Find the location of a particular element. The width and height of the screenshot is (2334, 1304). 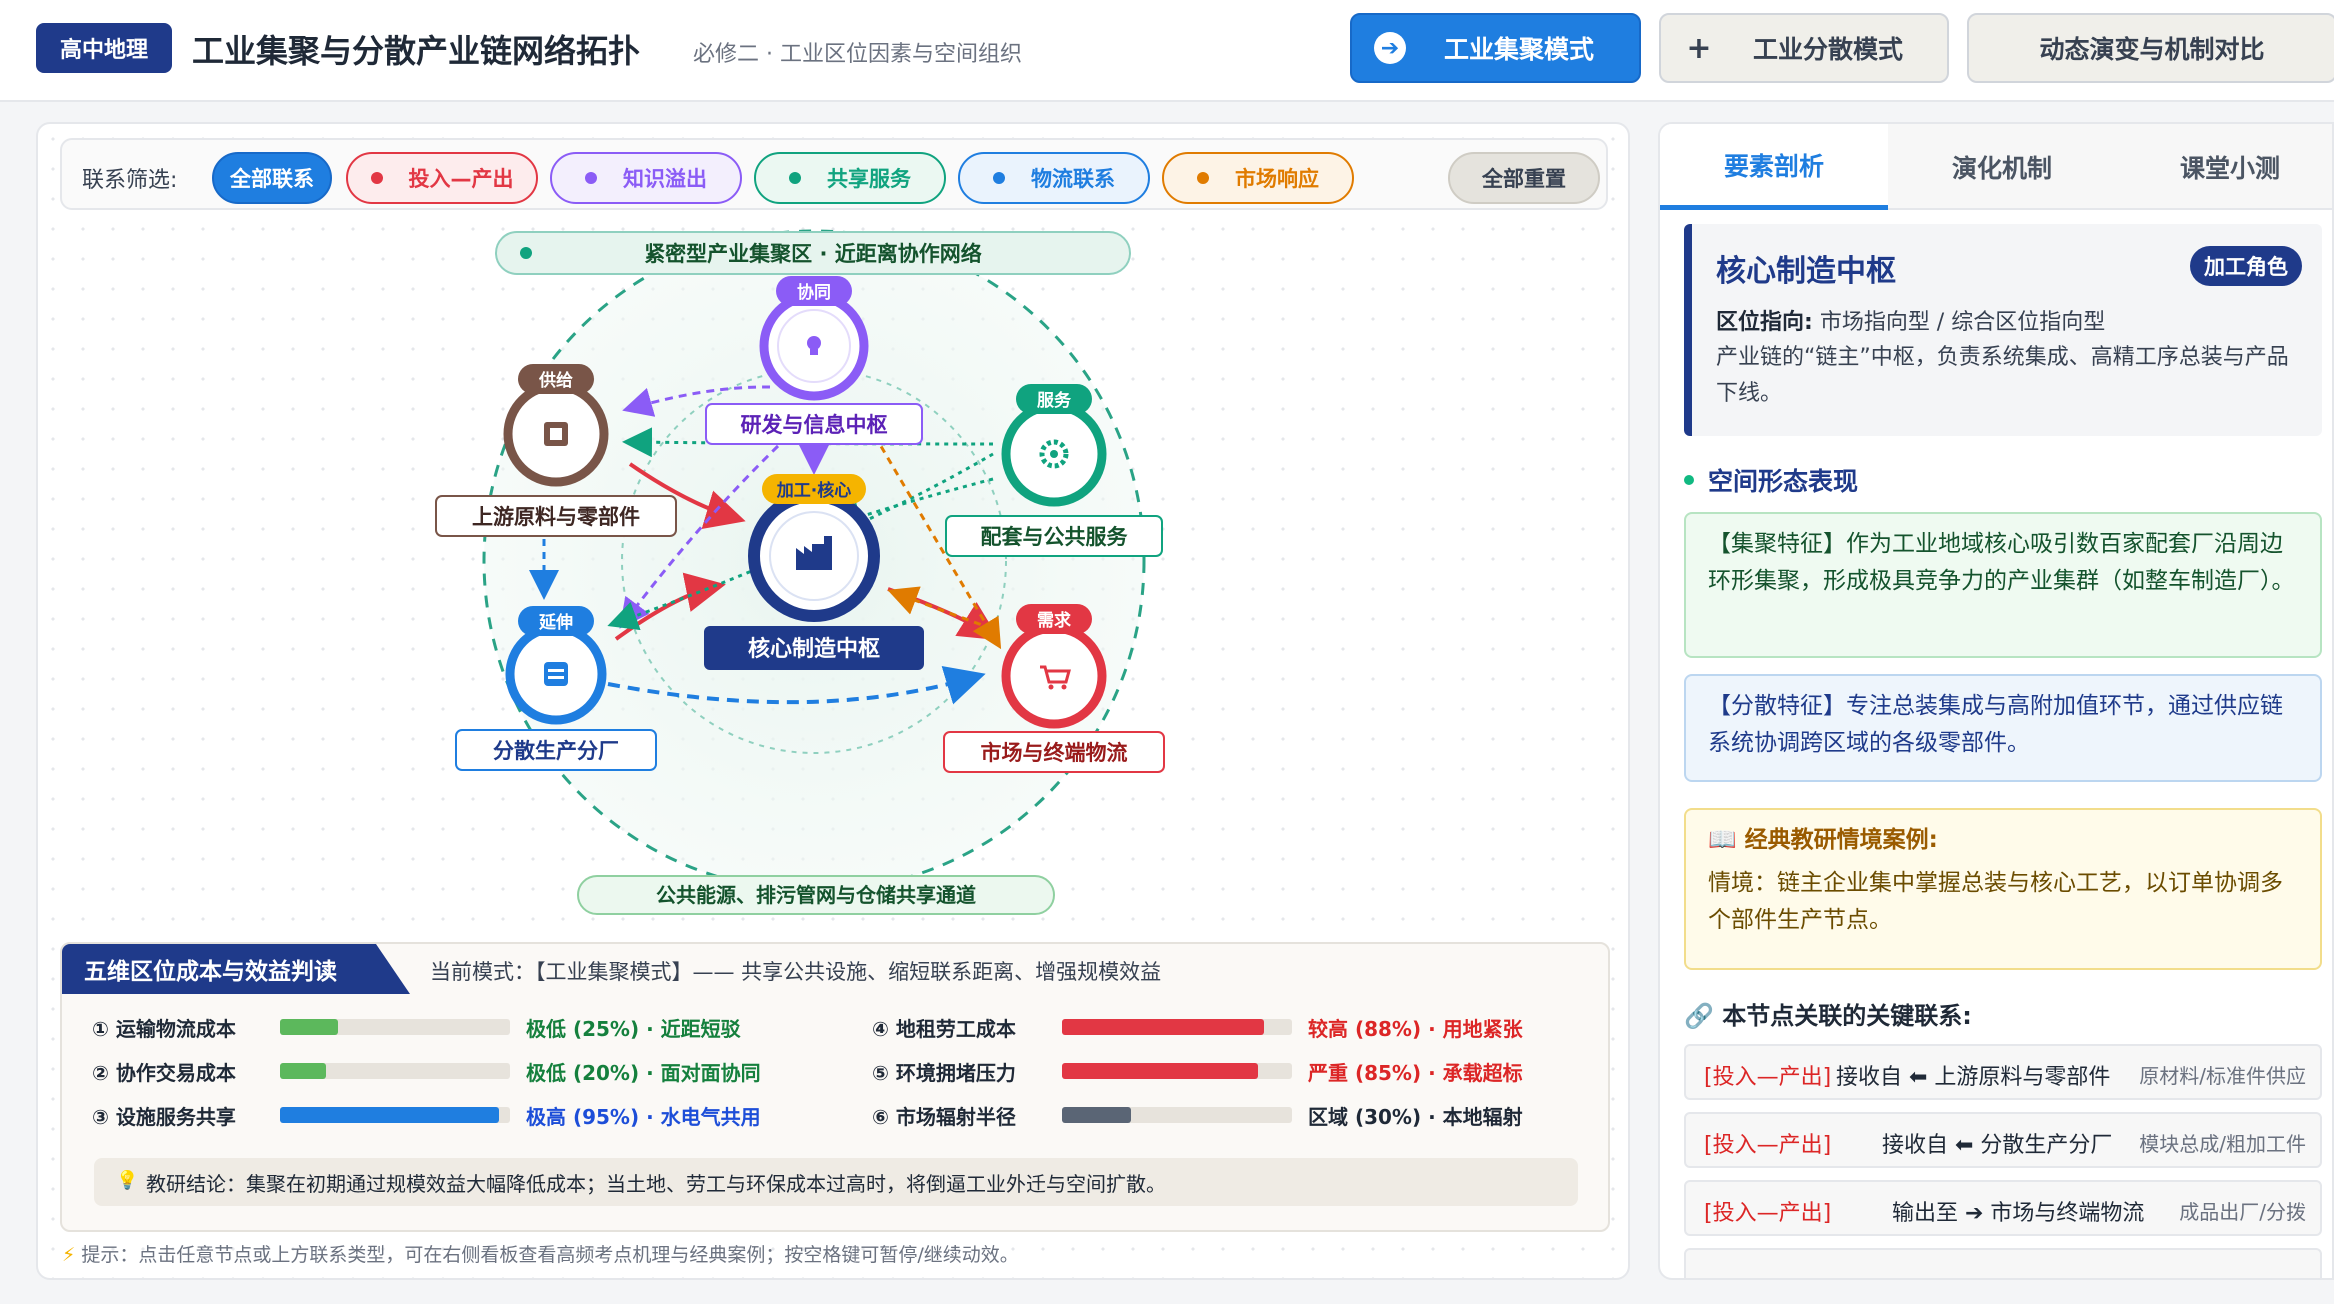

cost-row-label: ③ 设施服务共享 is located at coordinates (164, 1116).